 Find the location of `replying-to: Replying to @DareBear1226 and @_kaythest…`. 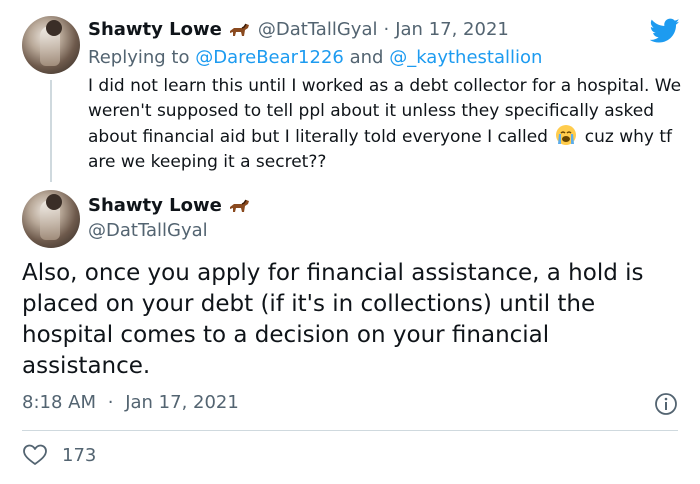

replying-to: Replying to @DareBear1226 and @_kaythest… is located at coordinates (315, 58).